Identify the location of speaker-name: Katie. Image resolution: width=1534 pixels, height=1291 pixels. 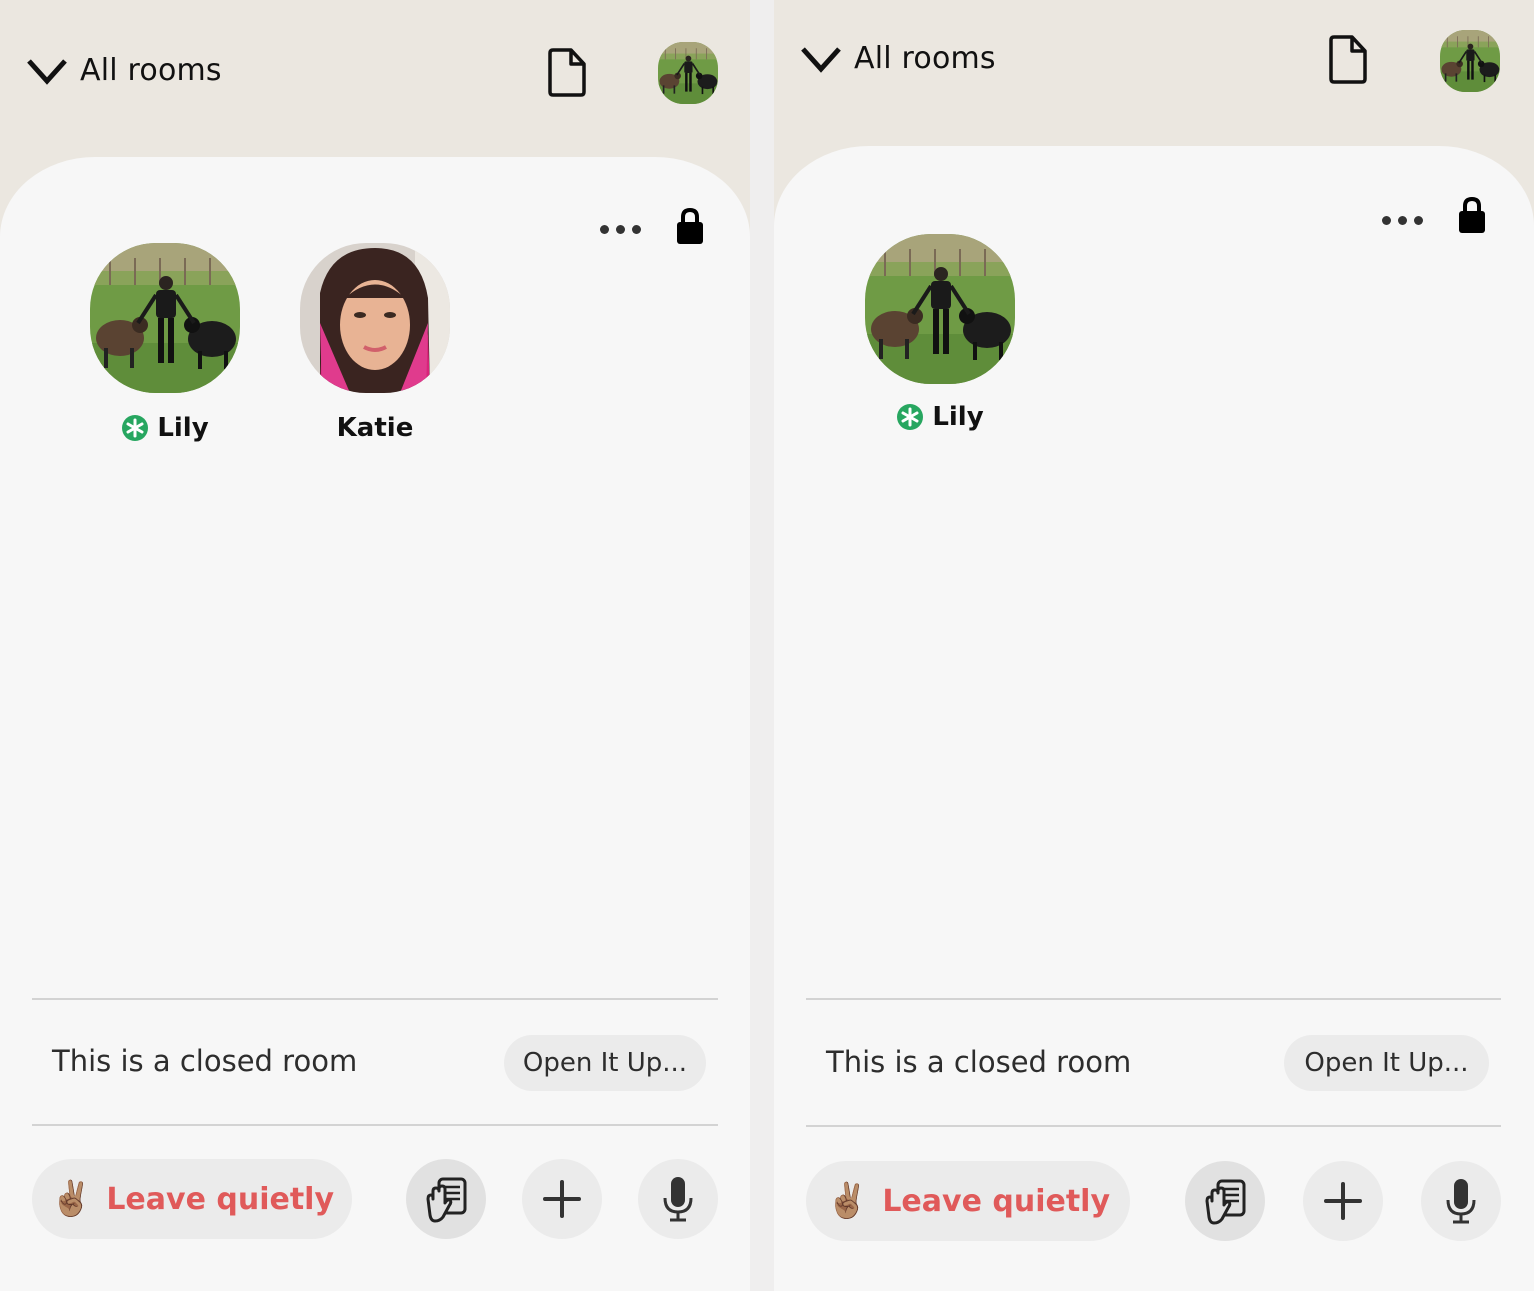
(375, 428).